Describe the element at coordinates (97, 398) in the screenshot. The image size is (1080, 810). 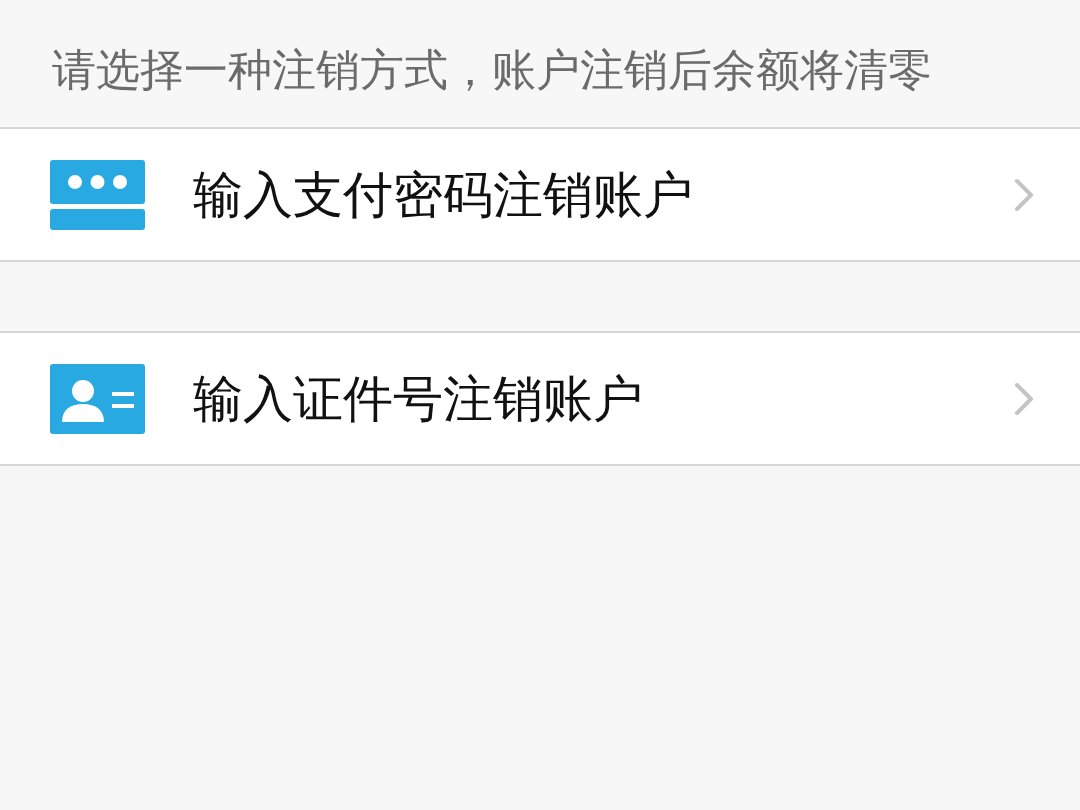
I see `id-card-icon` at that location.